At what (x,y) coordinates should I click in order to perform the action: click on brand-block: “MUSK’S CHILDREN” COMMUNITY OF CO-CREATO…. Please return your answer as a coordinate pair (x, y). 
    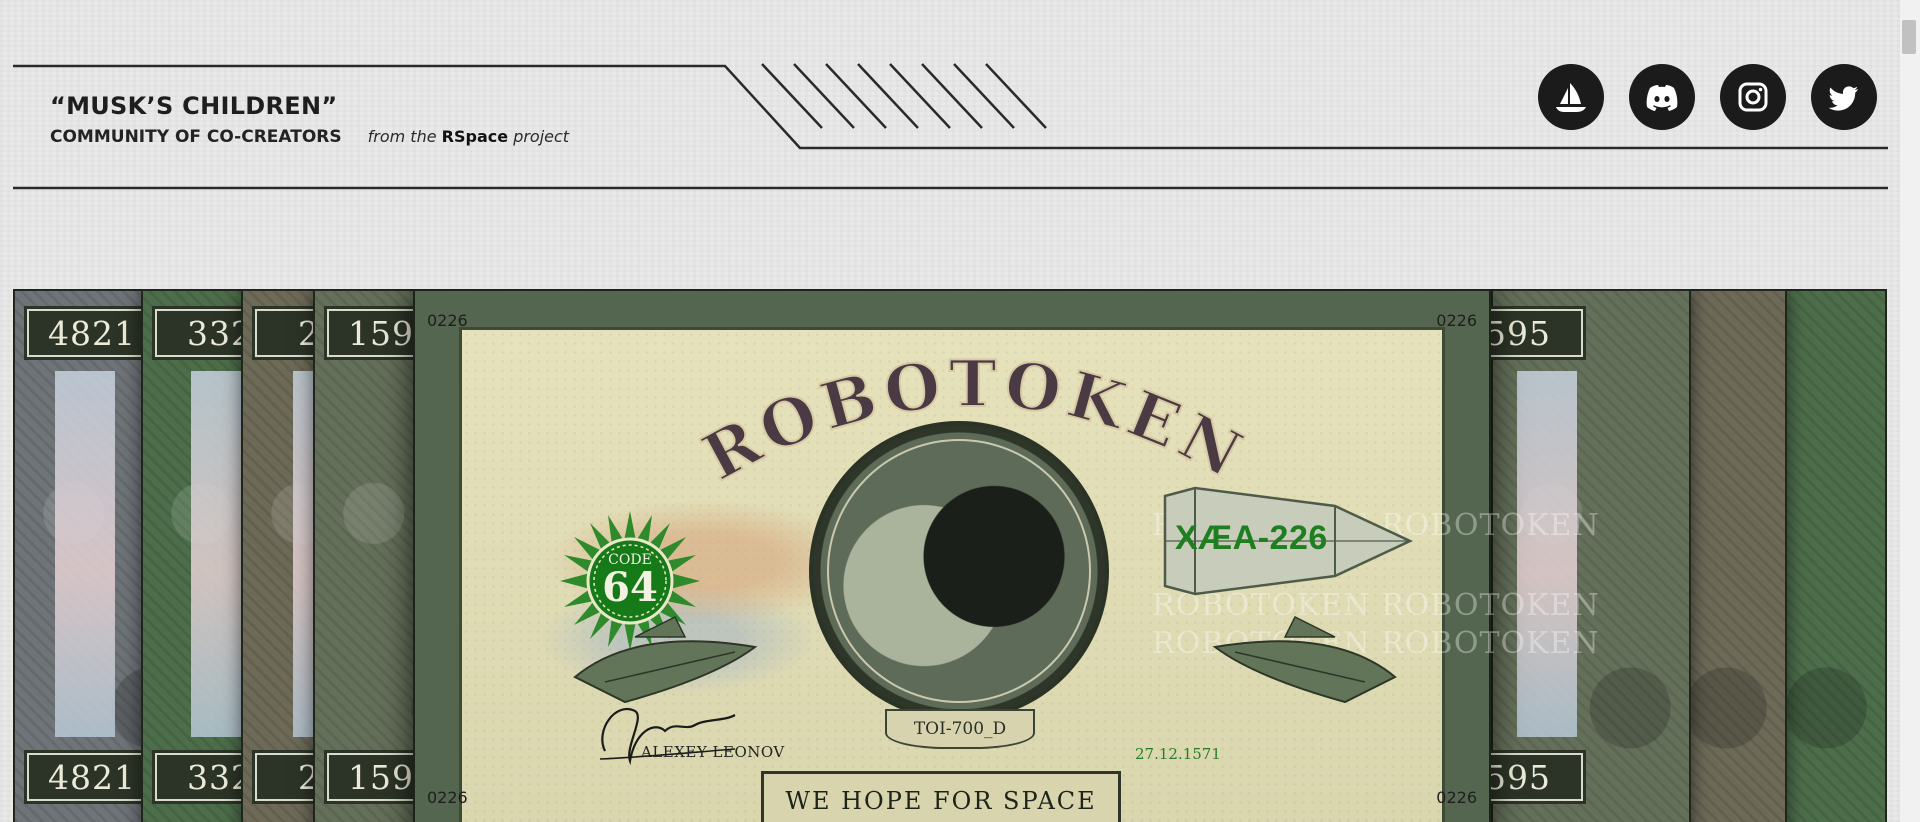
    Looking at the image, I should click on (309, 119).